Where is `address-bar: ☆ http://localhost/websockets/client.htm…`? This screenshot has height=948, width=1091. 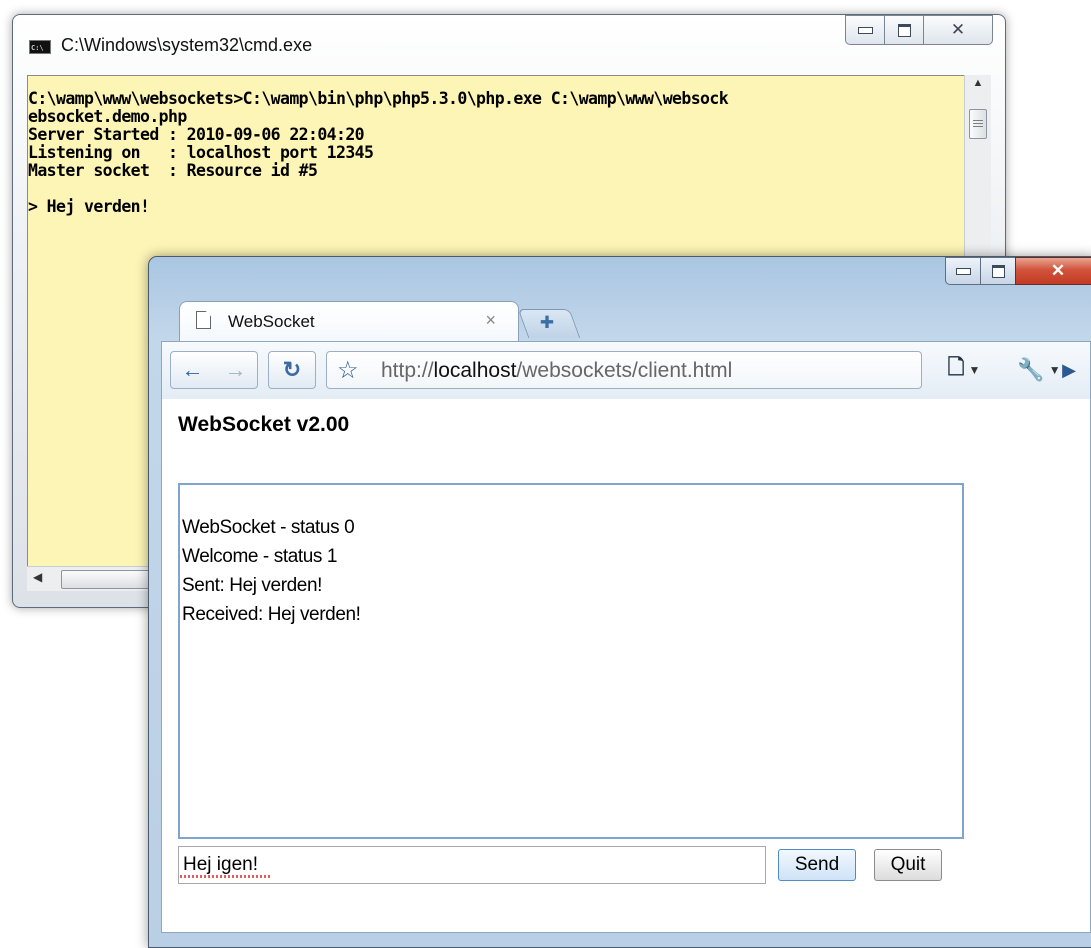
address-bar: ☆ http://localhost/websockets/client.htm… is located at coordinates (701, 370).